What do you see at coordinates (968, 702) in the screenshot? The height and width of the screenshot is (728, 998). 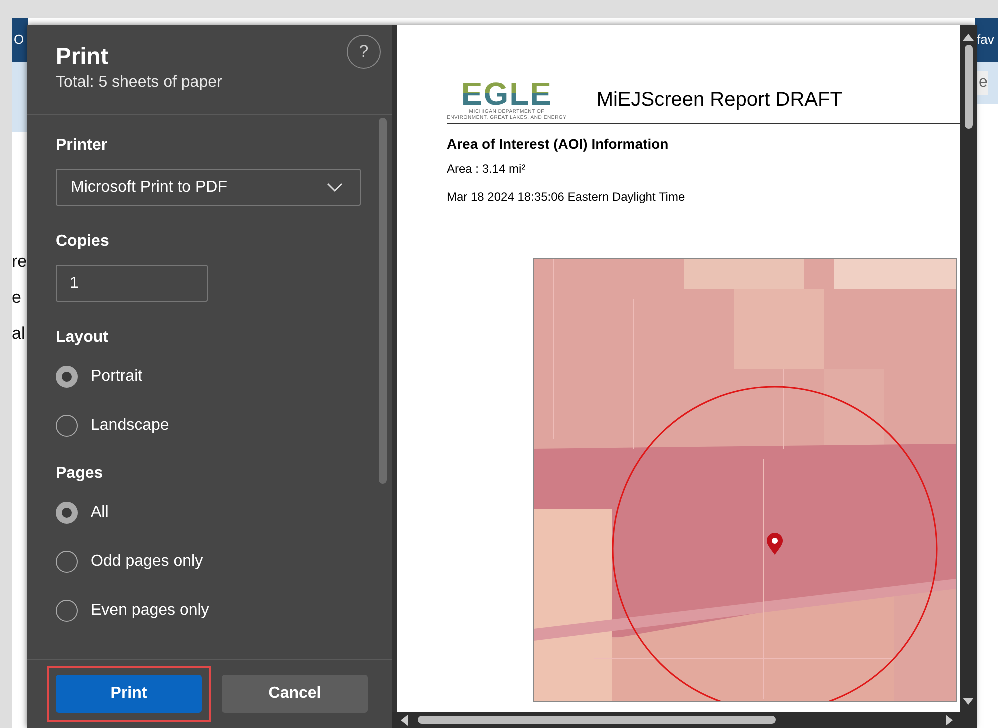 I see `scroll-down-icon` at bounding box center [968, 702].